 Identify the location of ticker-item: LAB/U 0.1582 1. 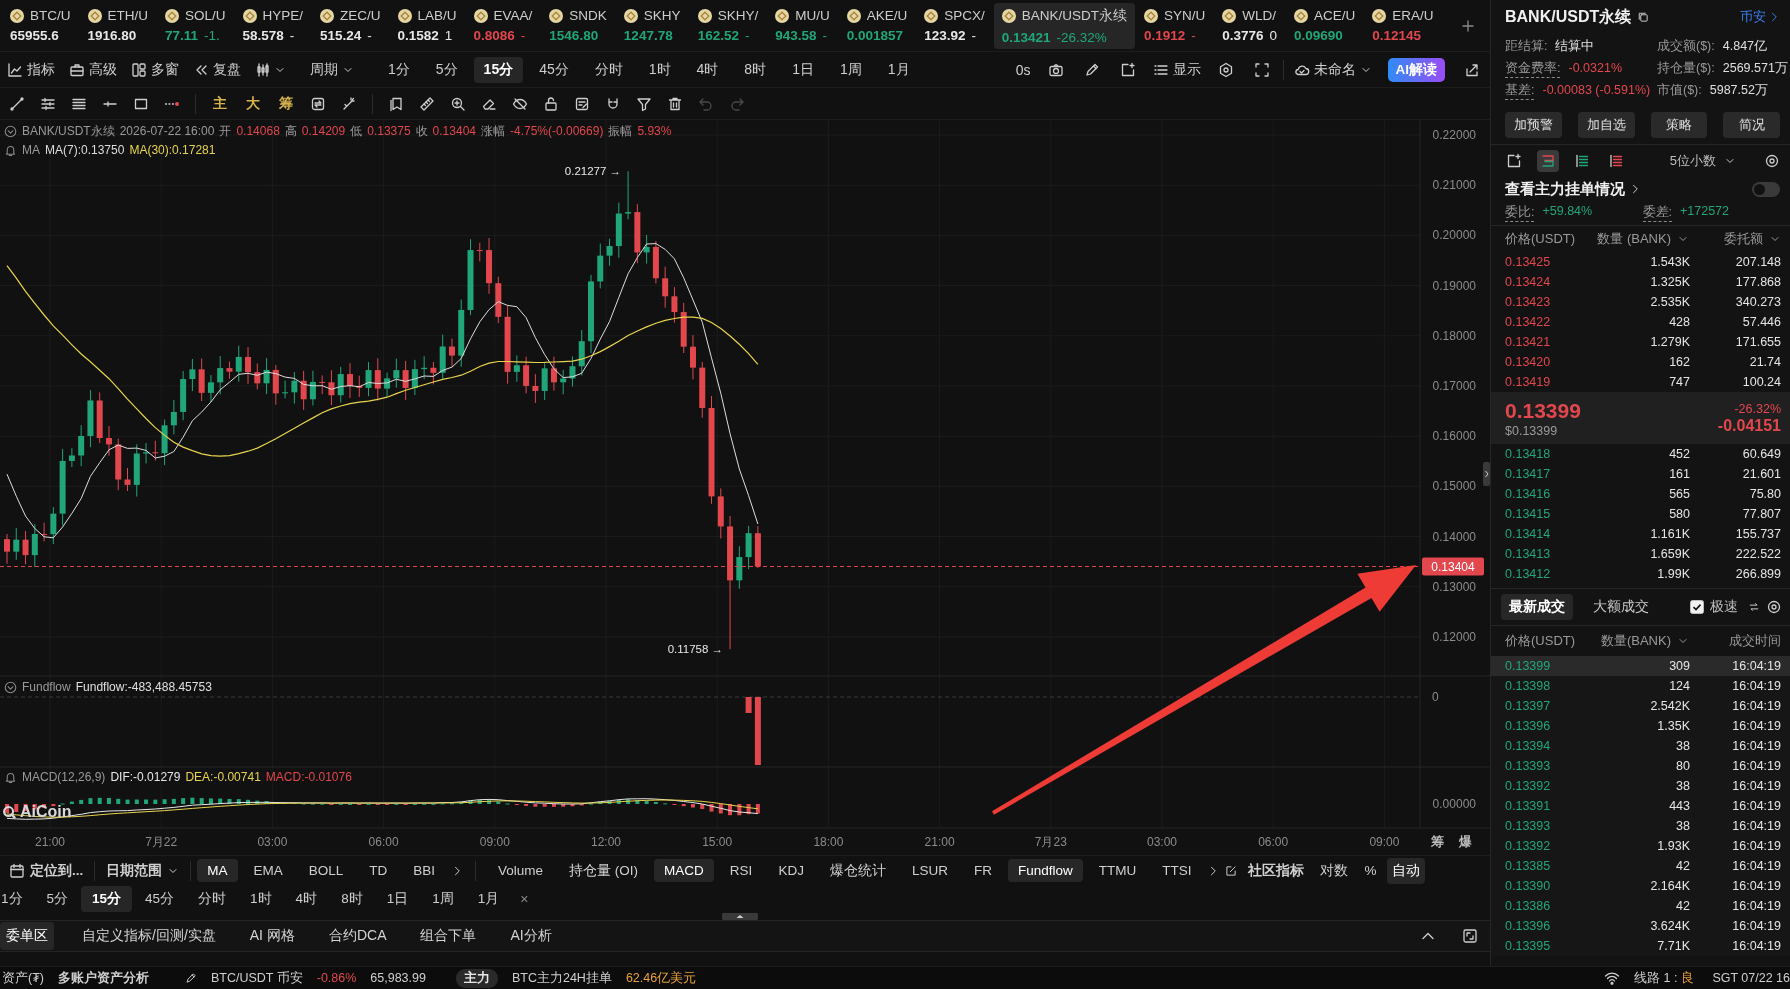
(427, 25).